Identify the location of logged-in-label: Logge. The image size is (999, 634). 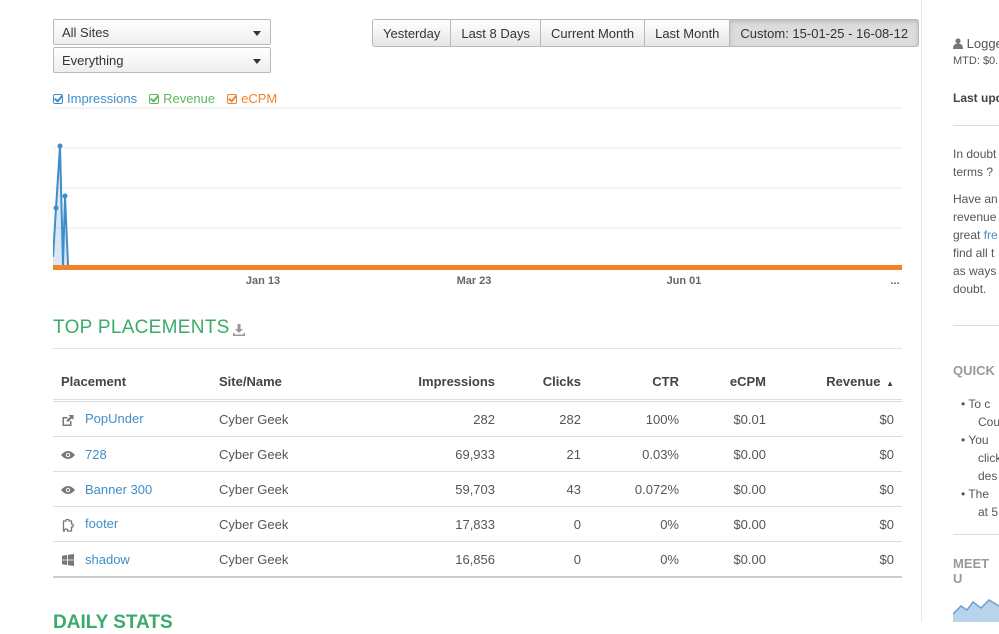
(982, 43).